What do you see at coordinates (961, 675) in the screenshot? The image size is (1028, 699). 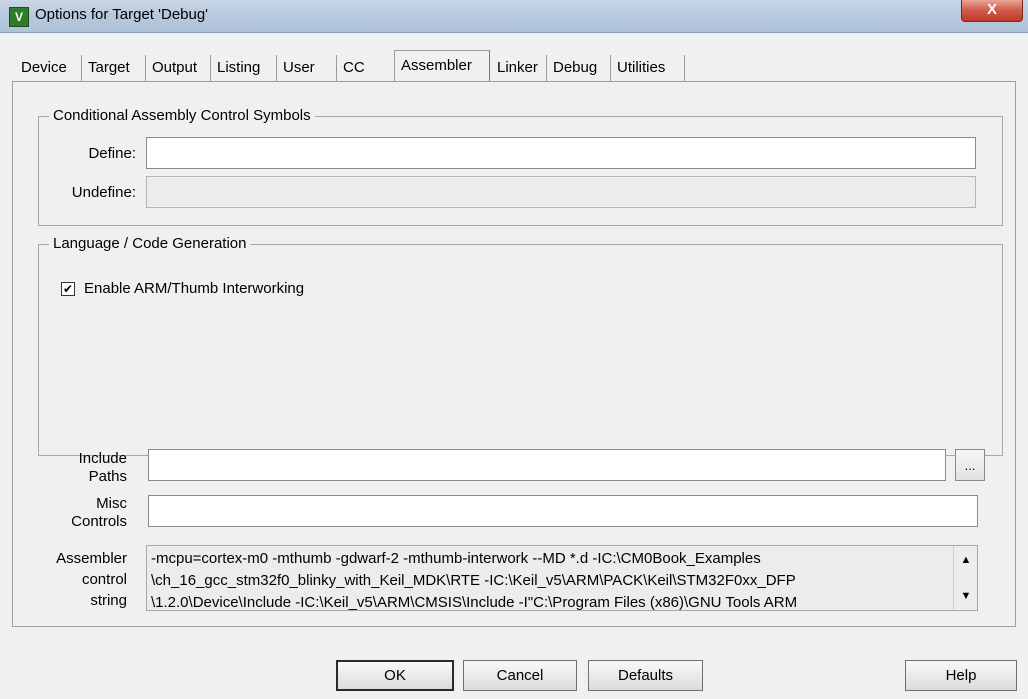 I see `help-button: Help` at bounding box center [961, 675].